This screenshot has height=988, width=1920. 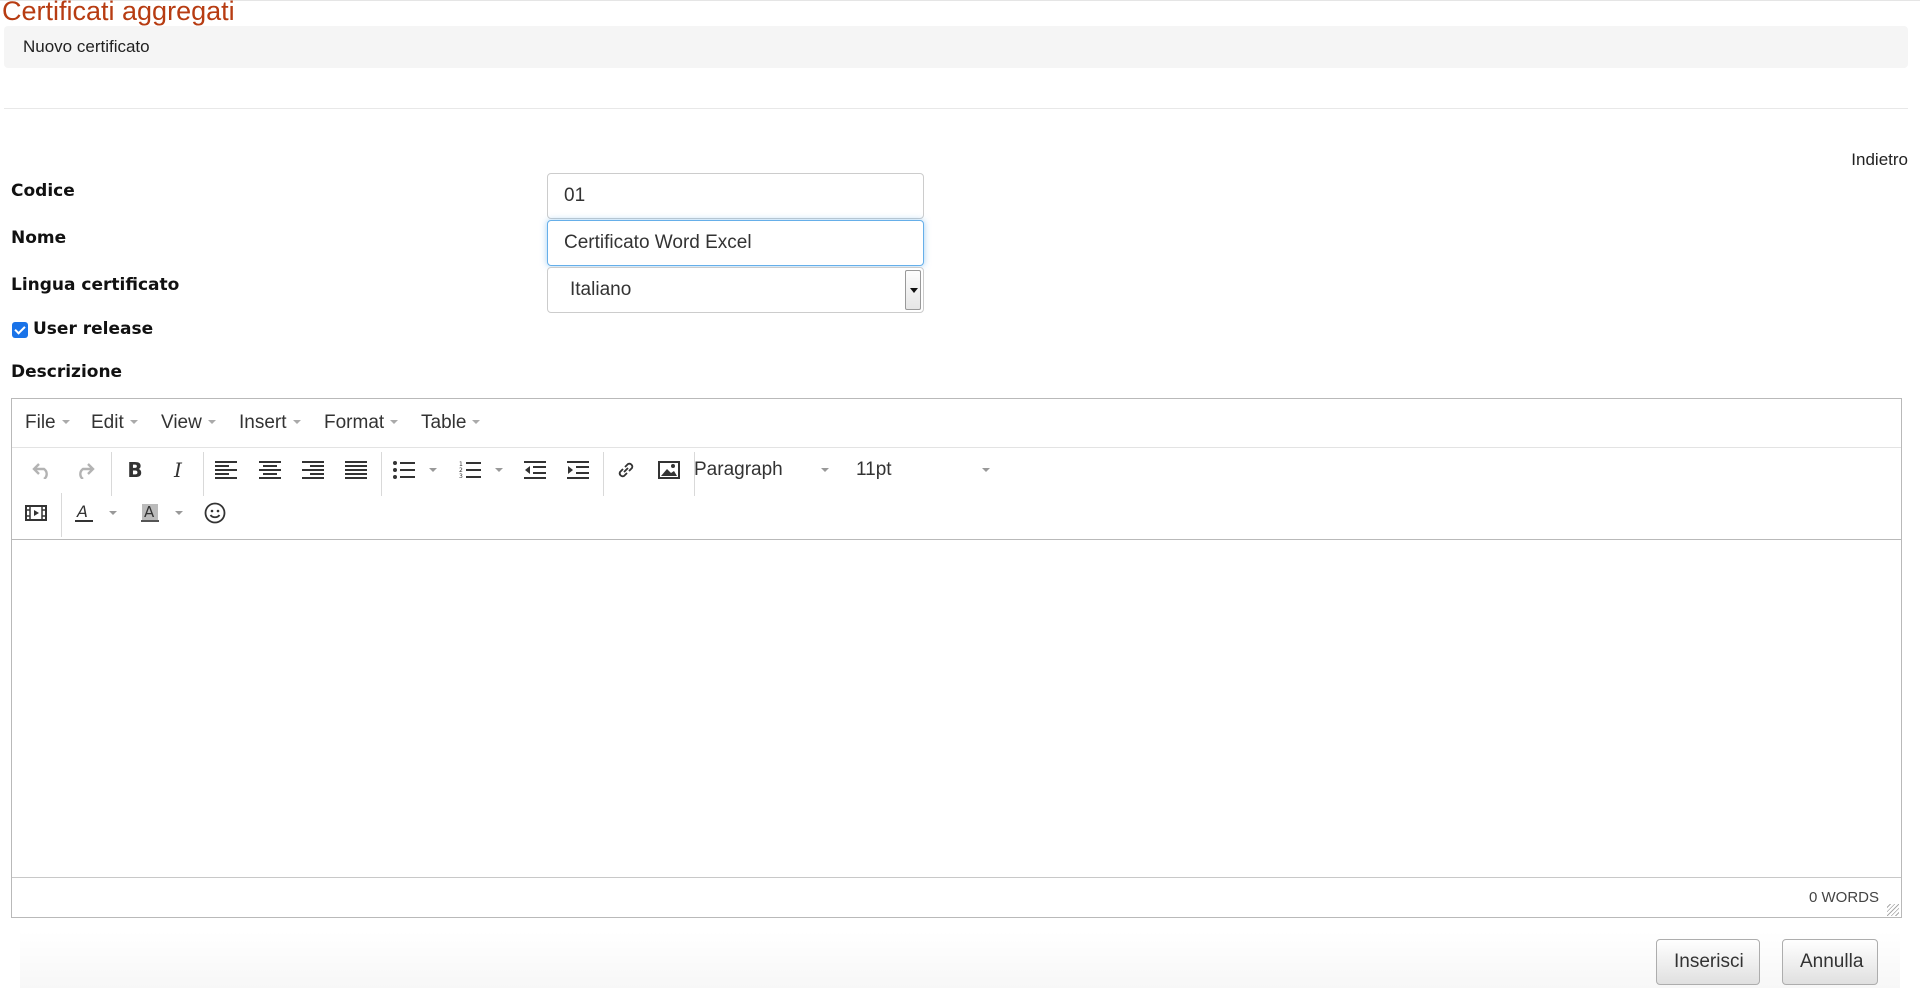 I want to click on page-title: Certificati aggregati, so click(x=118, y=13).